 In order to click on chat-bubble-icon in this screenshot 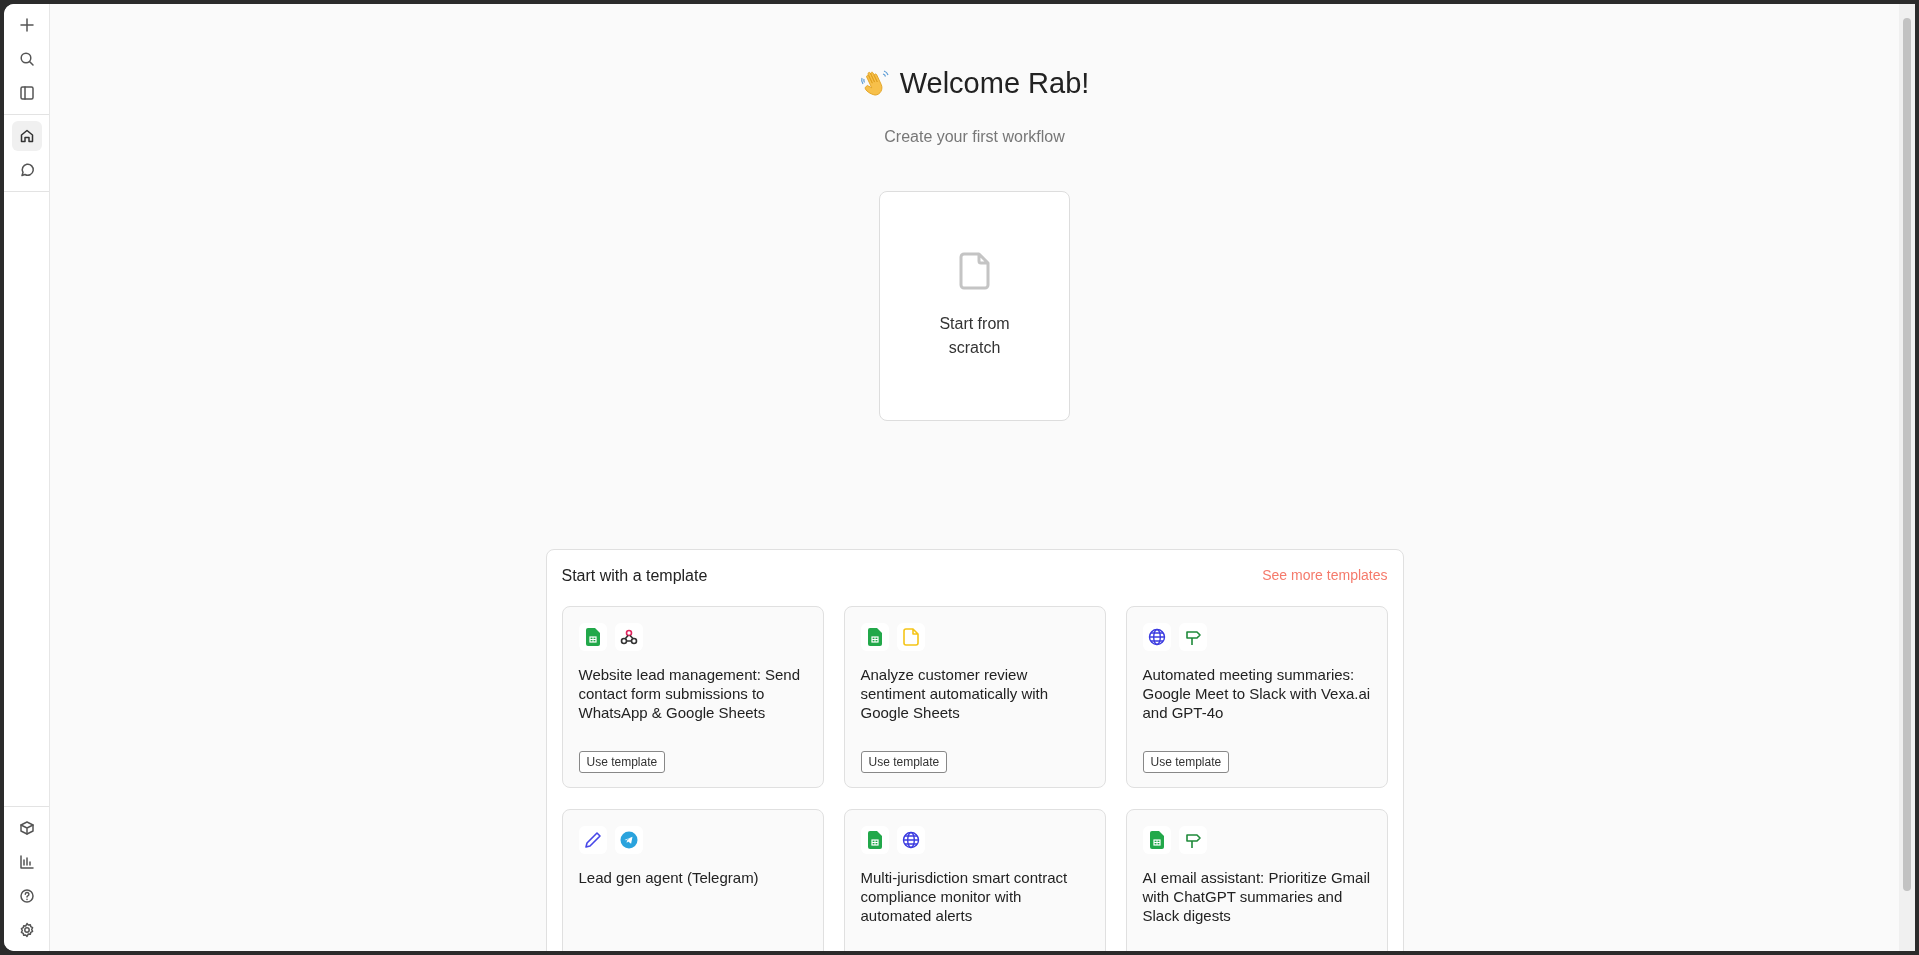, I will do `click(26, 170)`.